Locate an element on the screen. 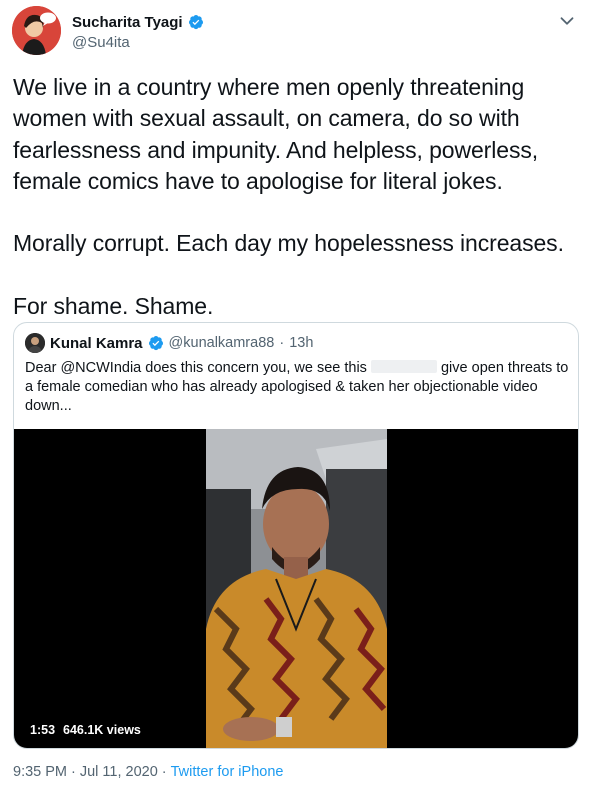 This screenshot has width=590, height=787. quoted-author-handle: @kunalkamra88 is located at coordinates (221, 343).